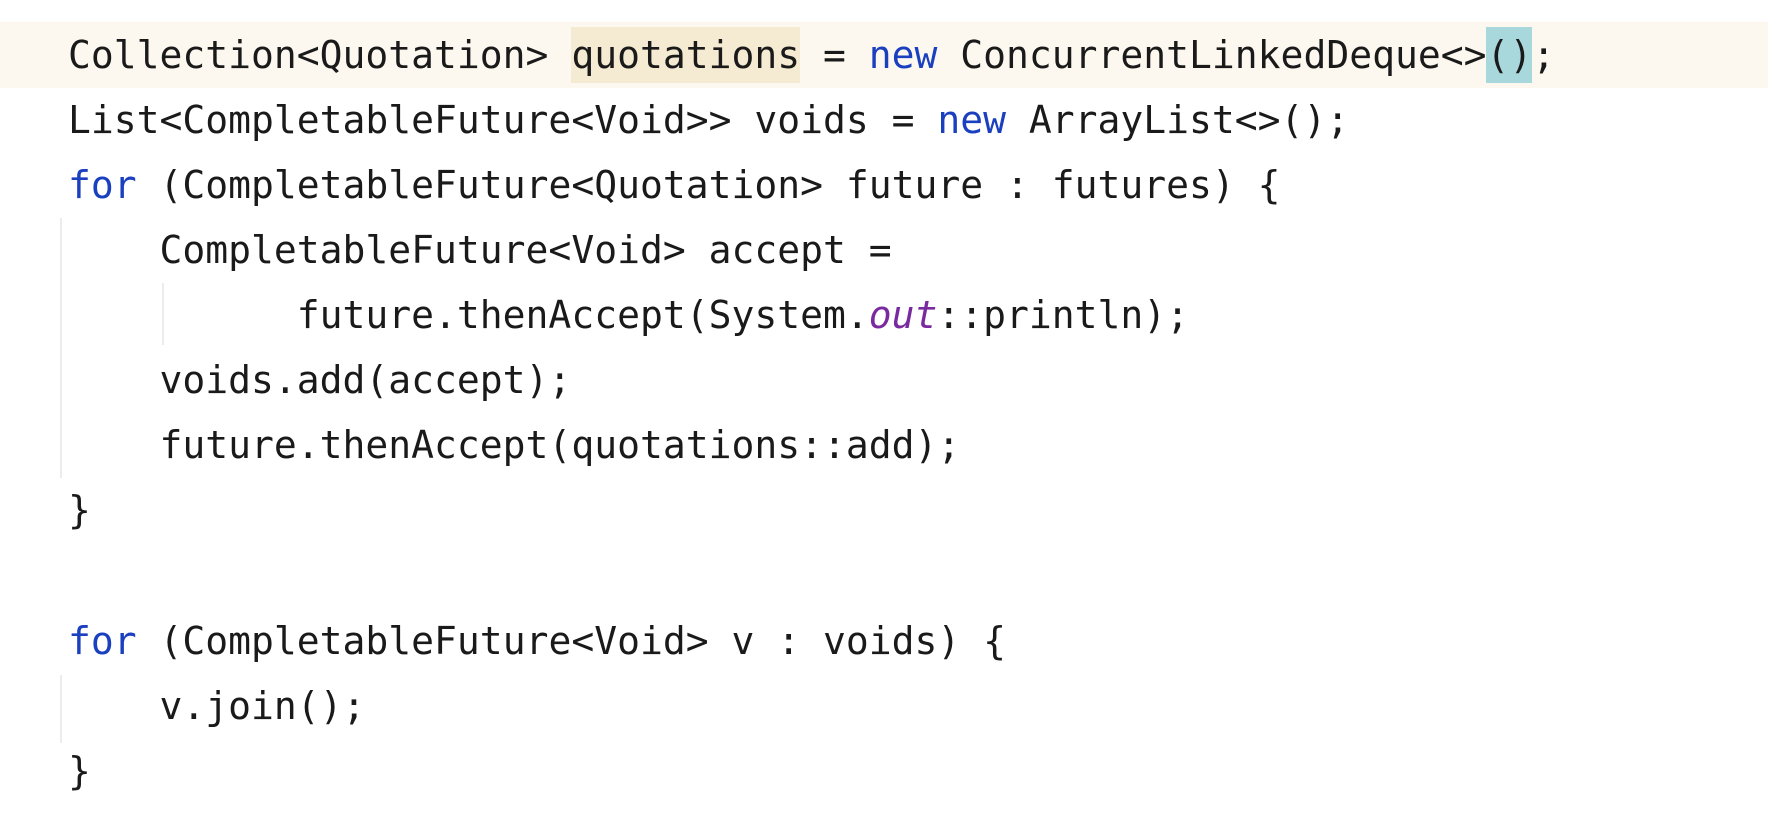  I want to click on static-field-token: out, so click(903, 315).